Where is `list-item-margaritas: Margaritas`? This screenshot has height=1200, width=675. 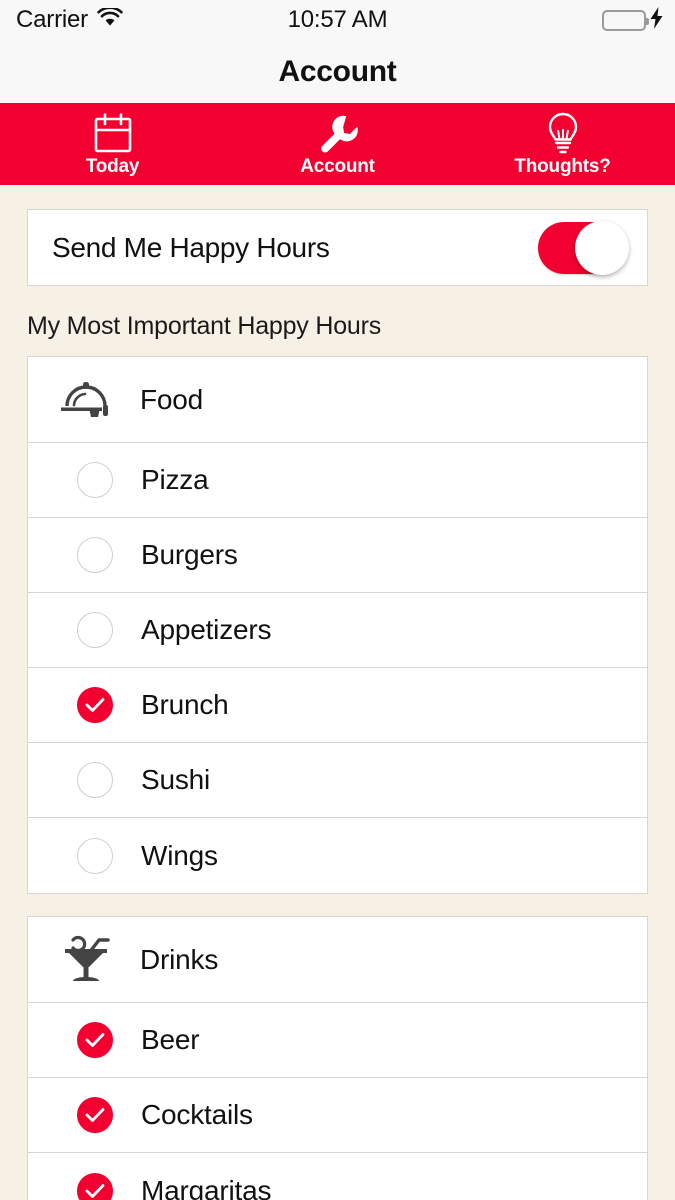 list-item-margaritas: Margaritas is located at coordinates (337, 1176).